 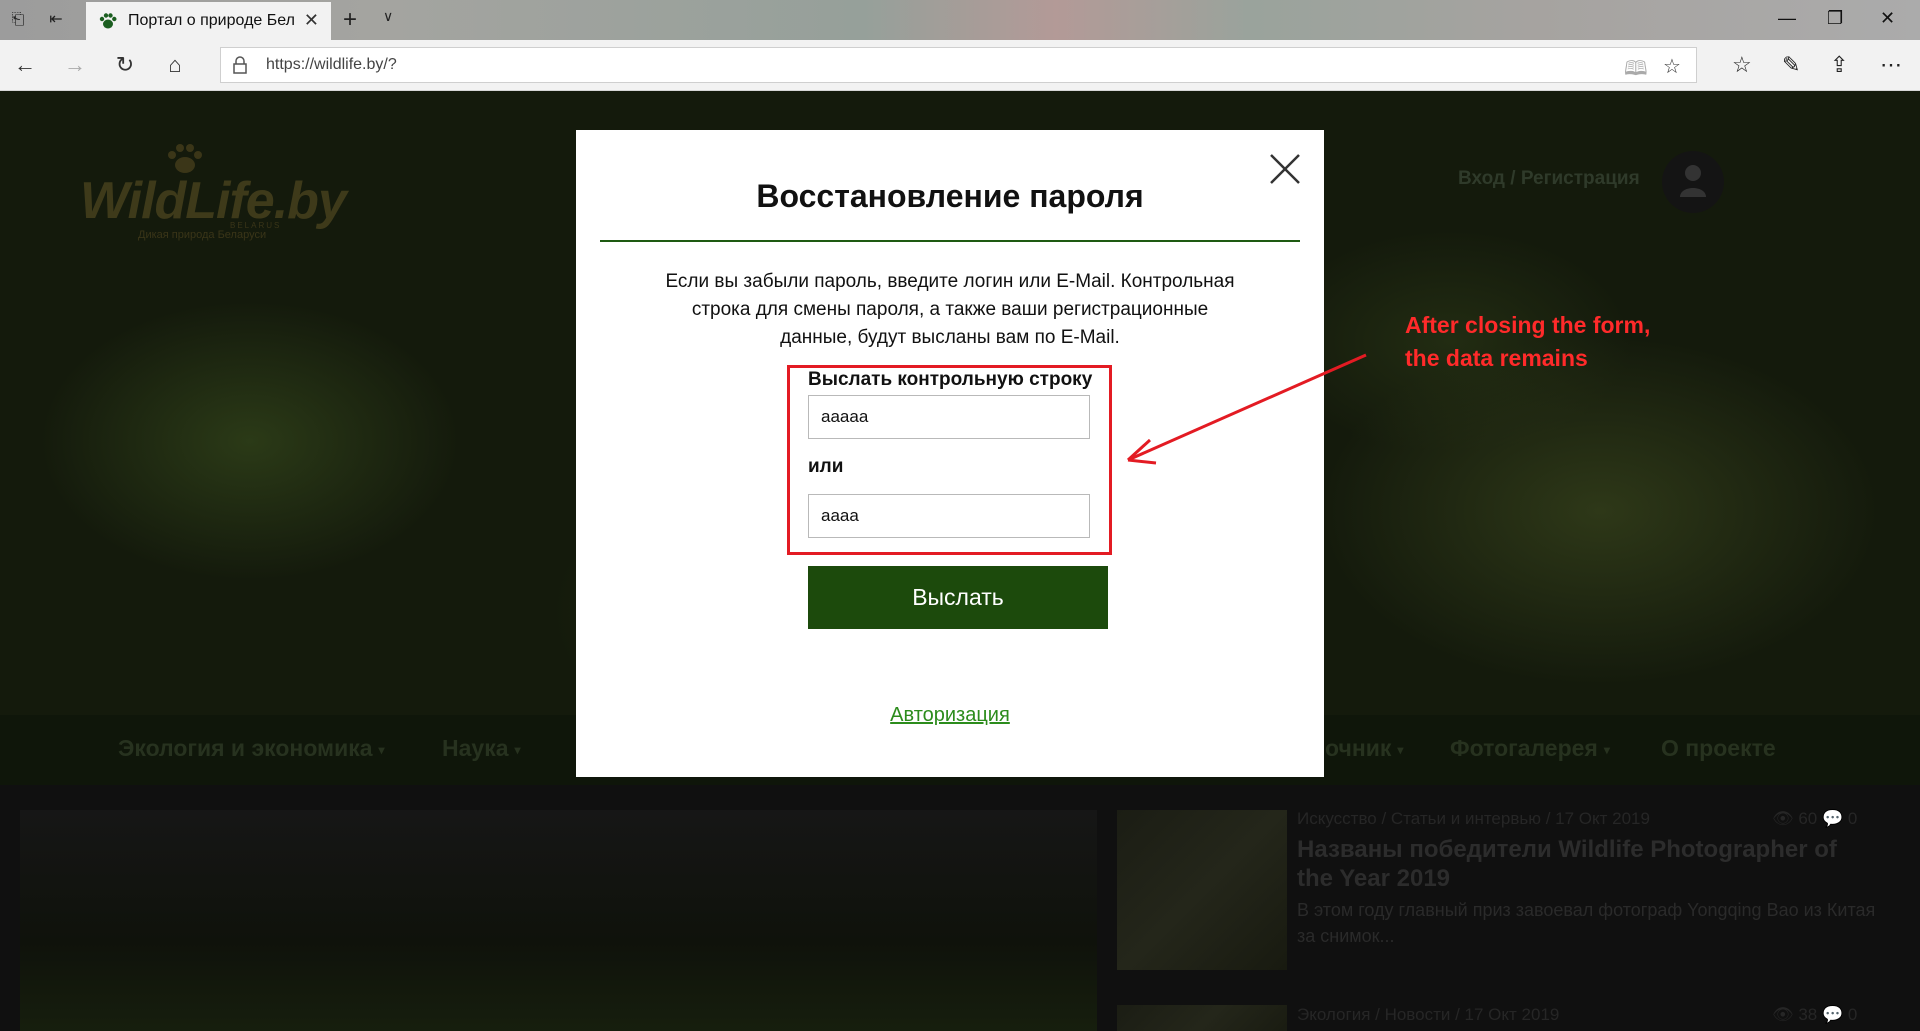 What do you see at coordinates (1839, 65) in the screenshot?
I see `share-icon: ⇪` at bounding box center [1839, 65].